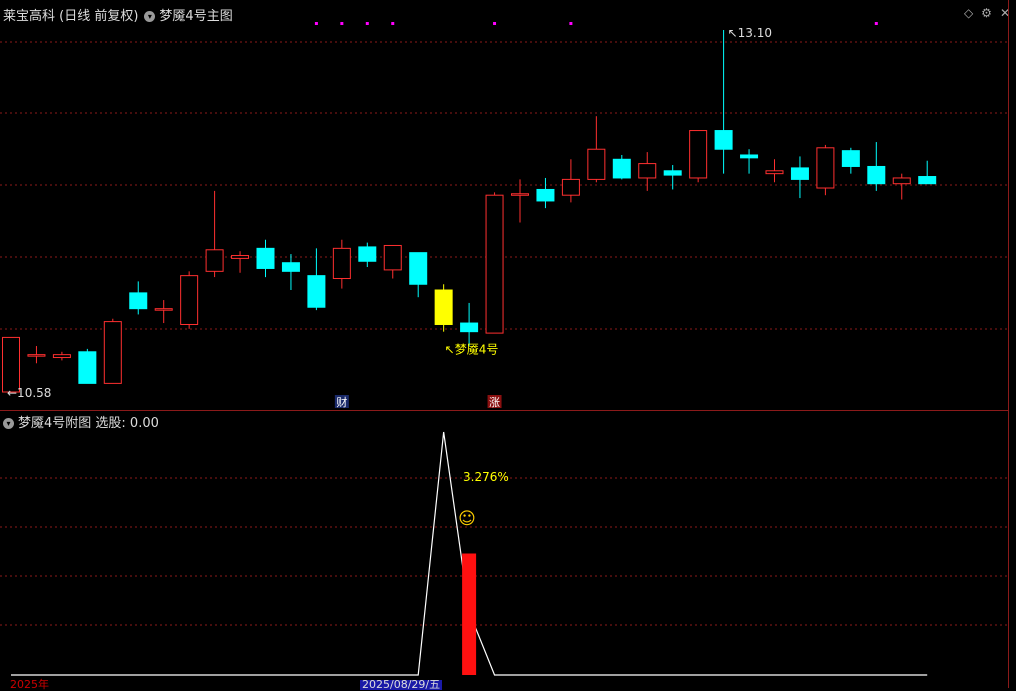  What do you see at coordinates (341, 402) in the screenshot?
I see `badge-label: 财` at bounding box center [341, 402].